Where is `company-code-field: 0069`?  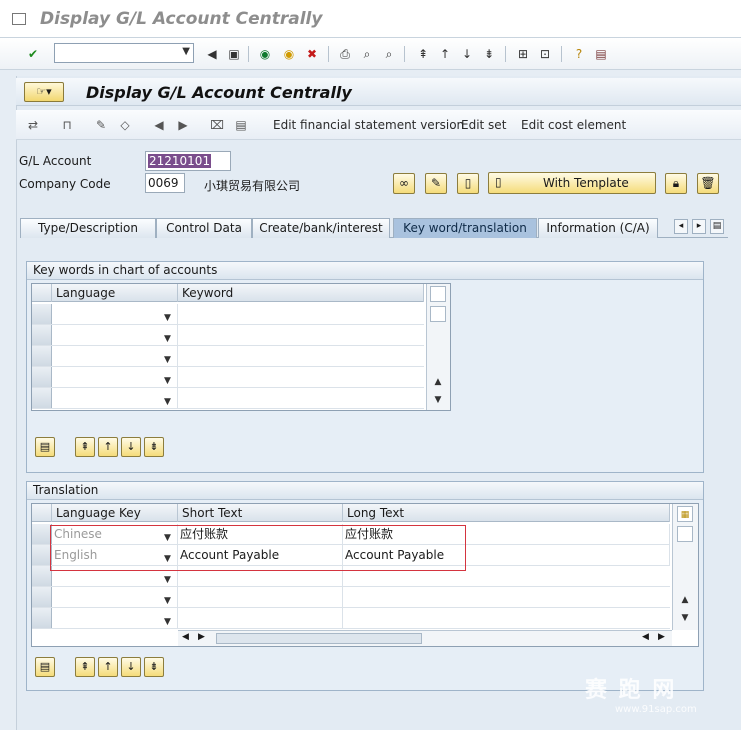 company-code-field: 0069 is located at coordinates (165, 183).